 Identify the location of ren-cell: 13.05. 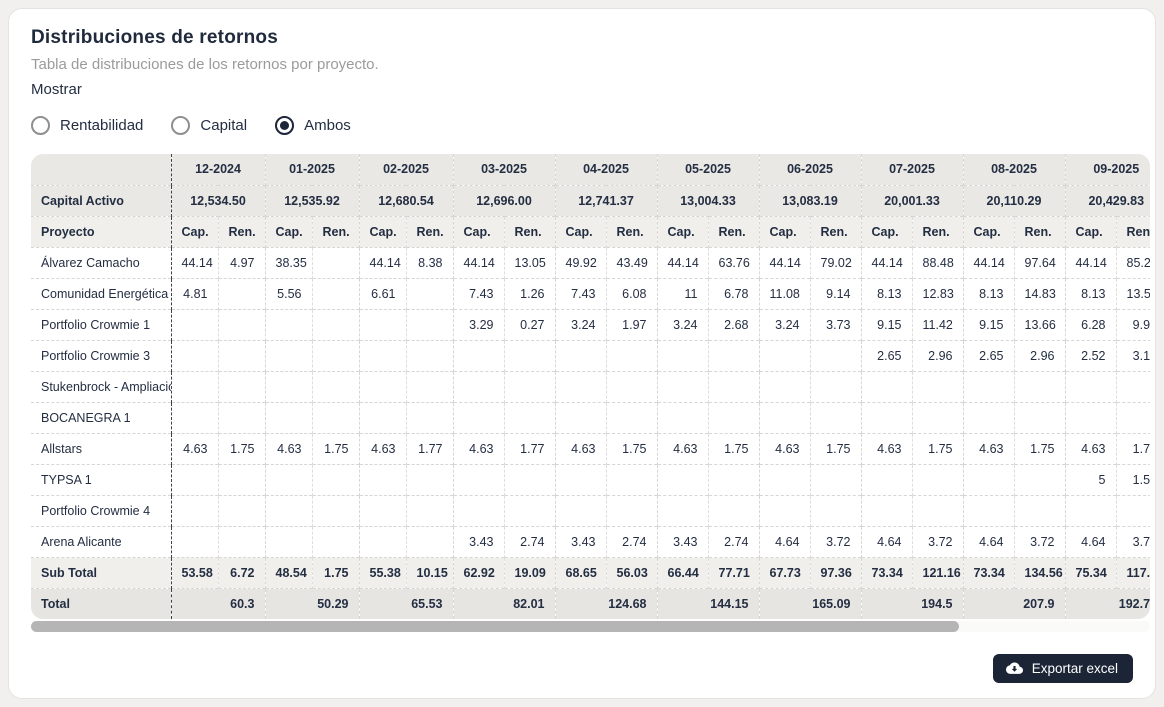
(529, 262).